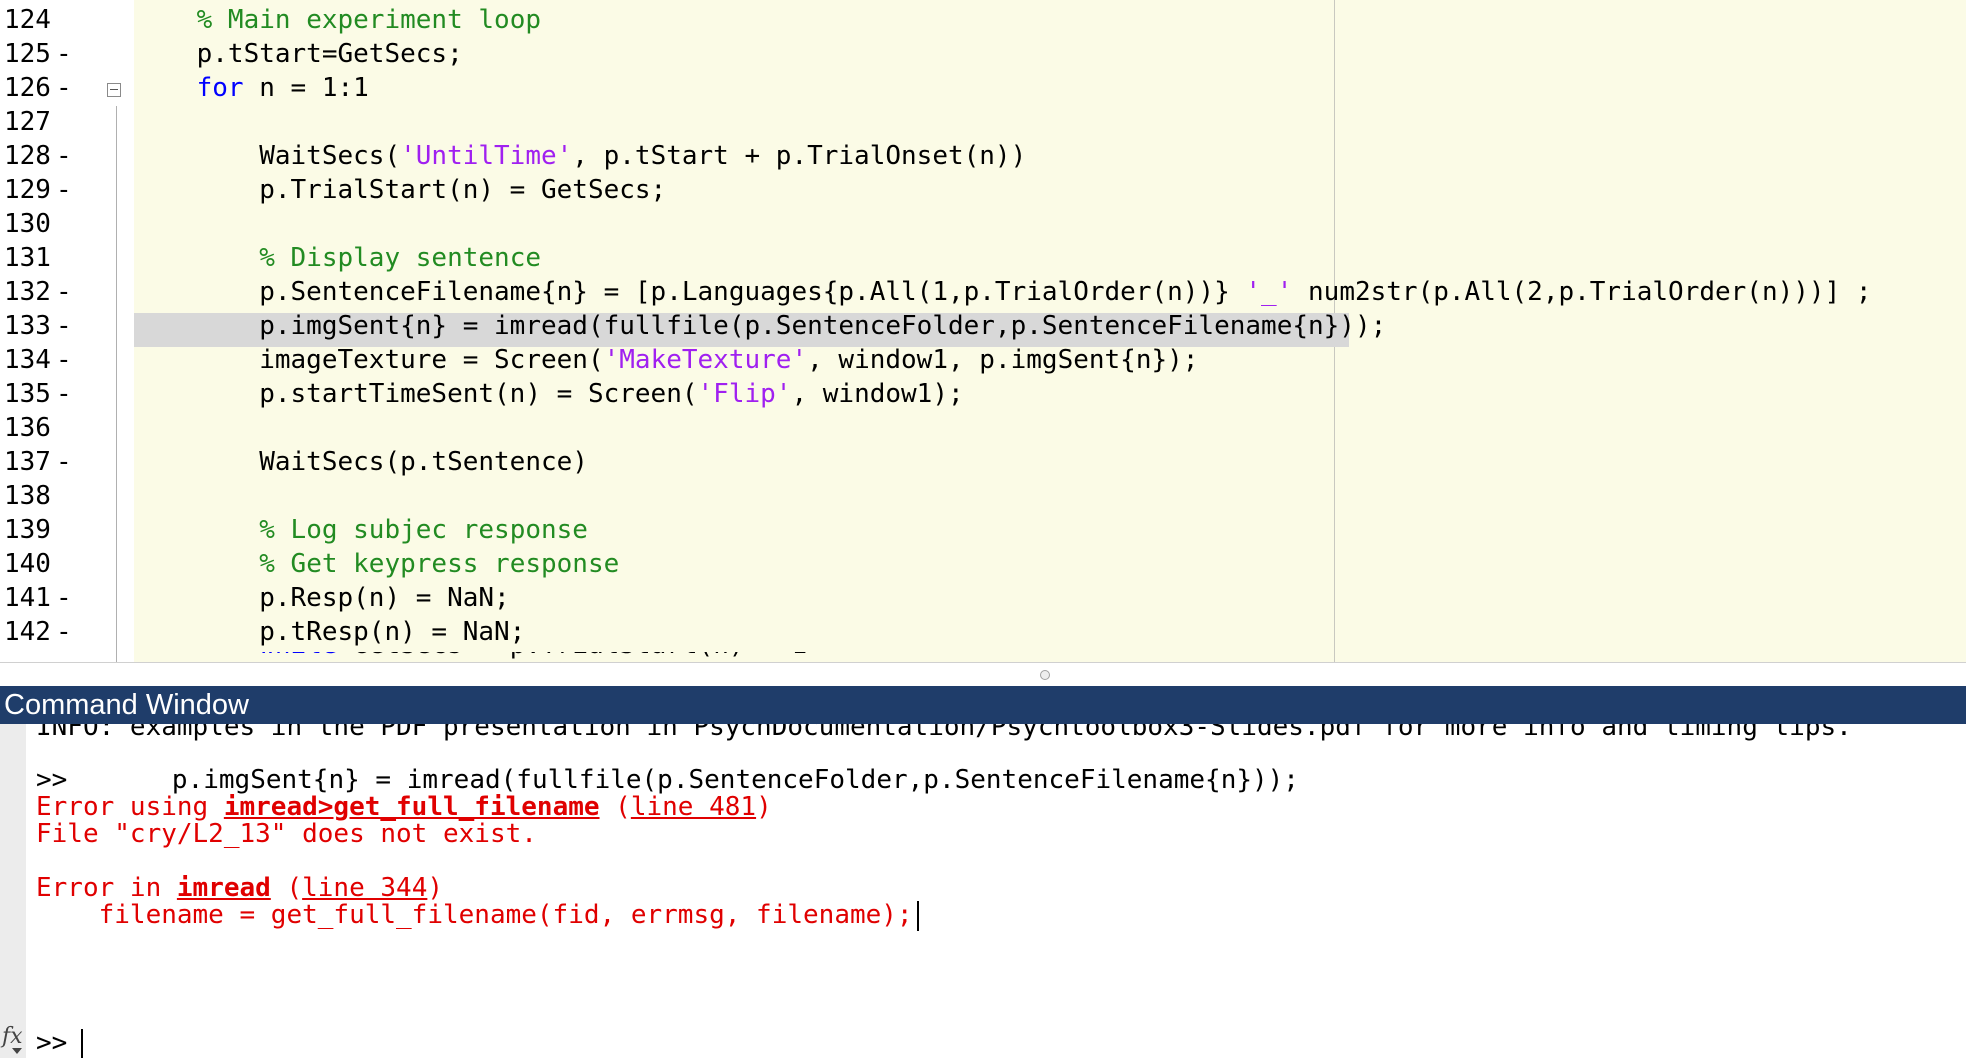  What do you see at coordinates (983, 224) in the screenshot?
I see `code-line: 130` at bounding box center [983, 224].